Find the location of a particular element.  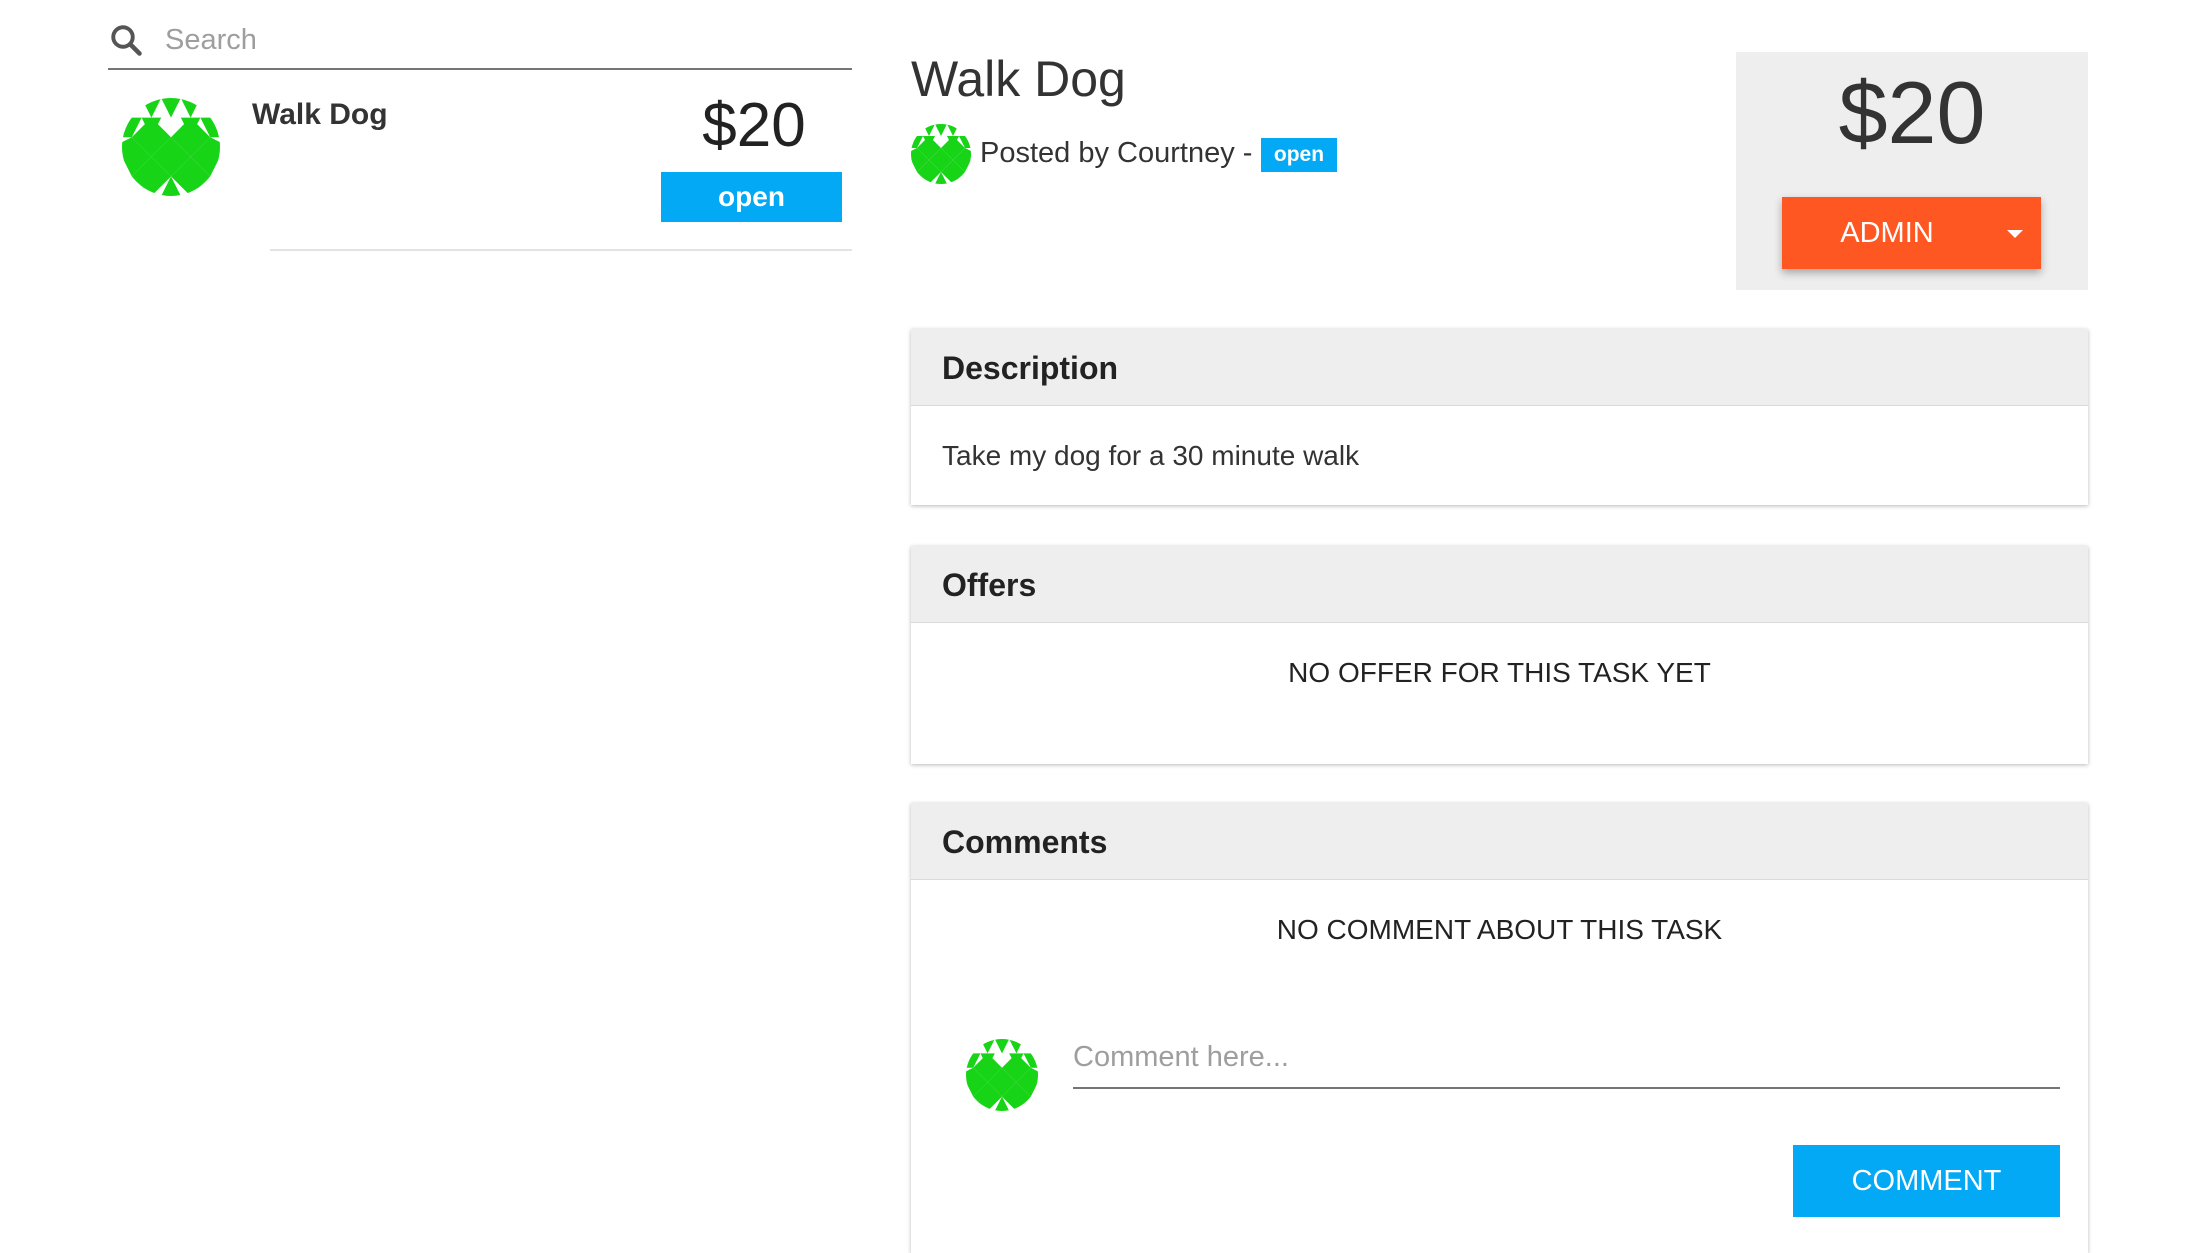

description-header: Description is located at coordinates (1030, 368).